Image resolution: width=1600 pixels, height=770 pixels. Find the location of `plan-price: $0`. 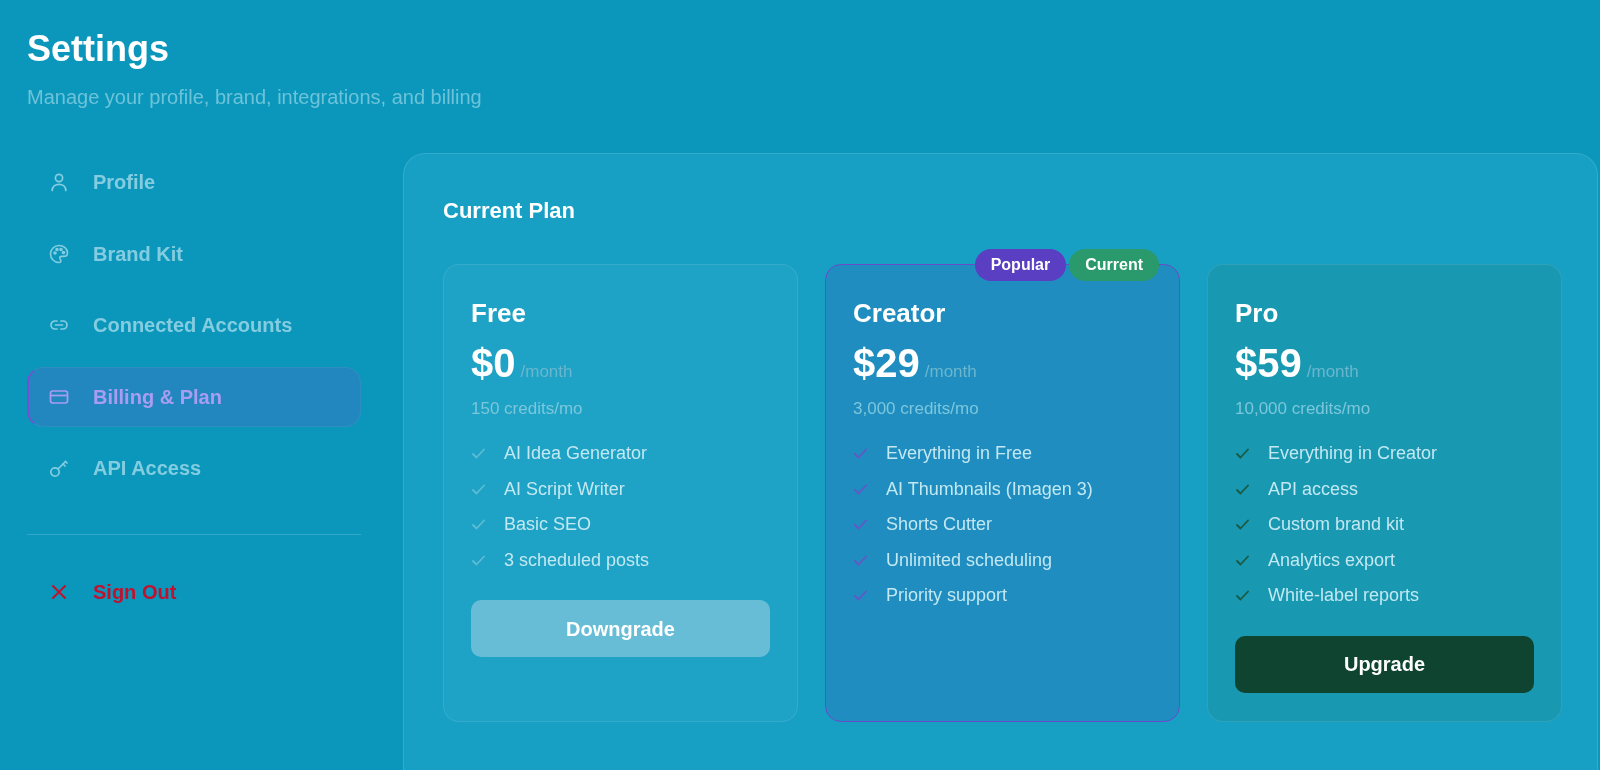

plan-price: $0 is located at coordinates (493, 363).